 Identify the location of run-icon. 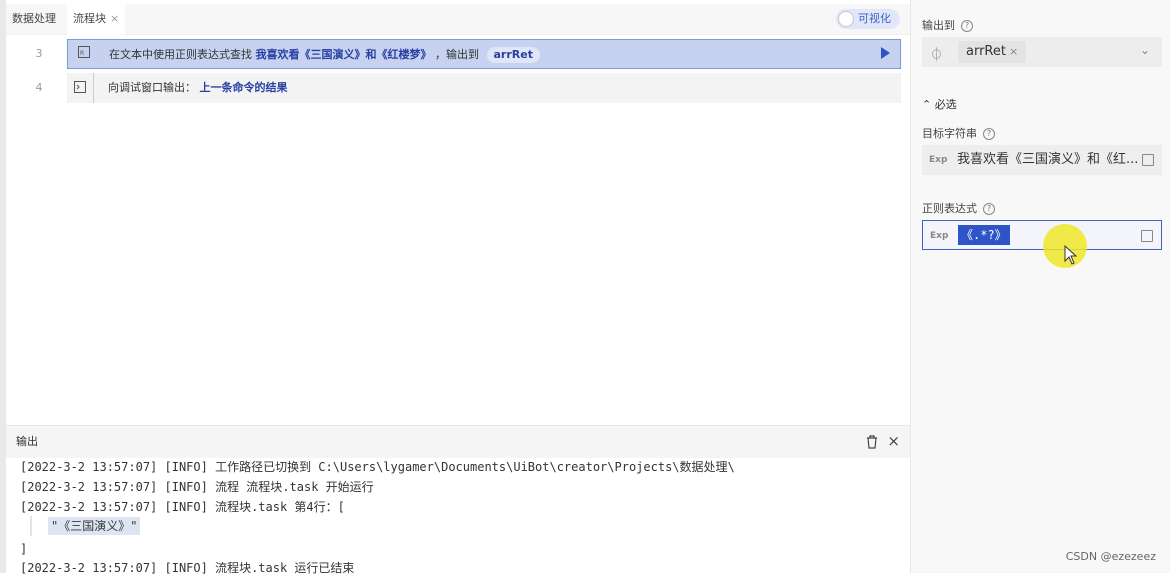
(885, 53).